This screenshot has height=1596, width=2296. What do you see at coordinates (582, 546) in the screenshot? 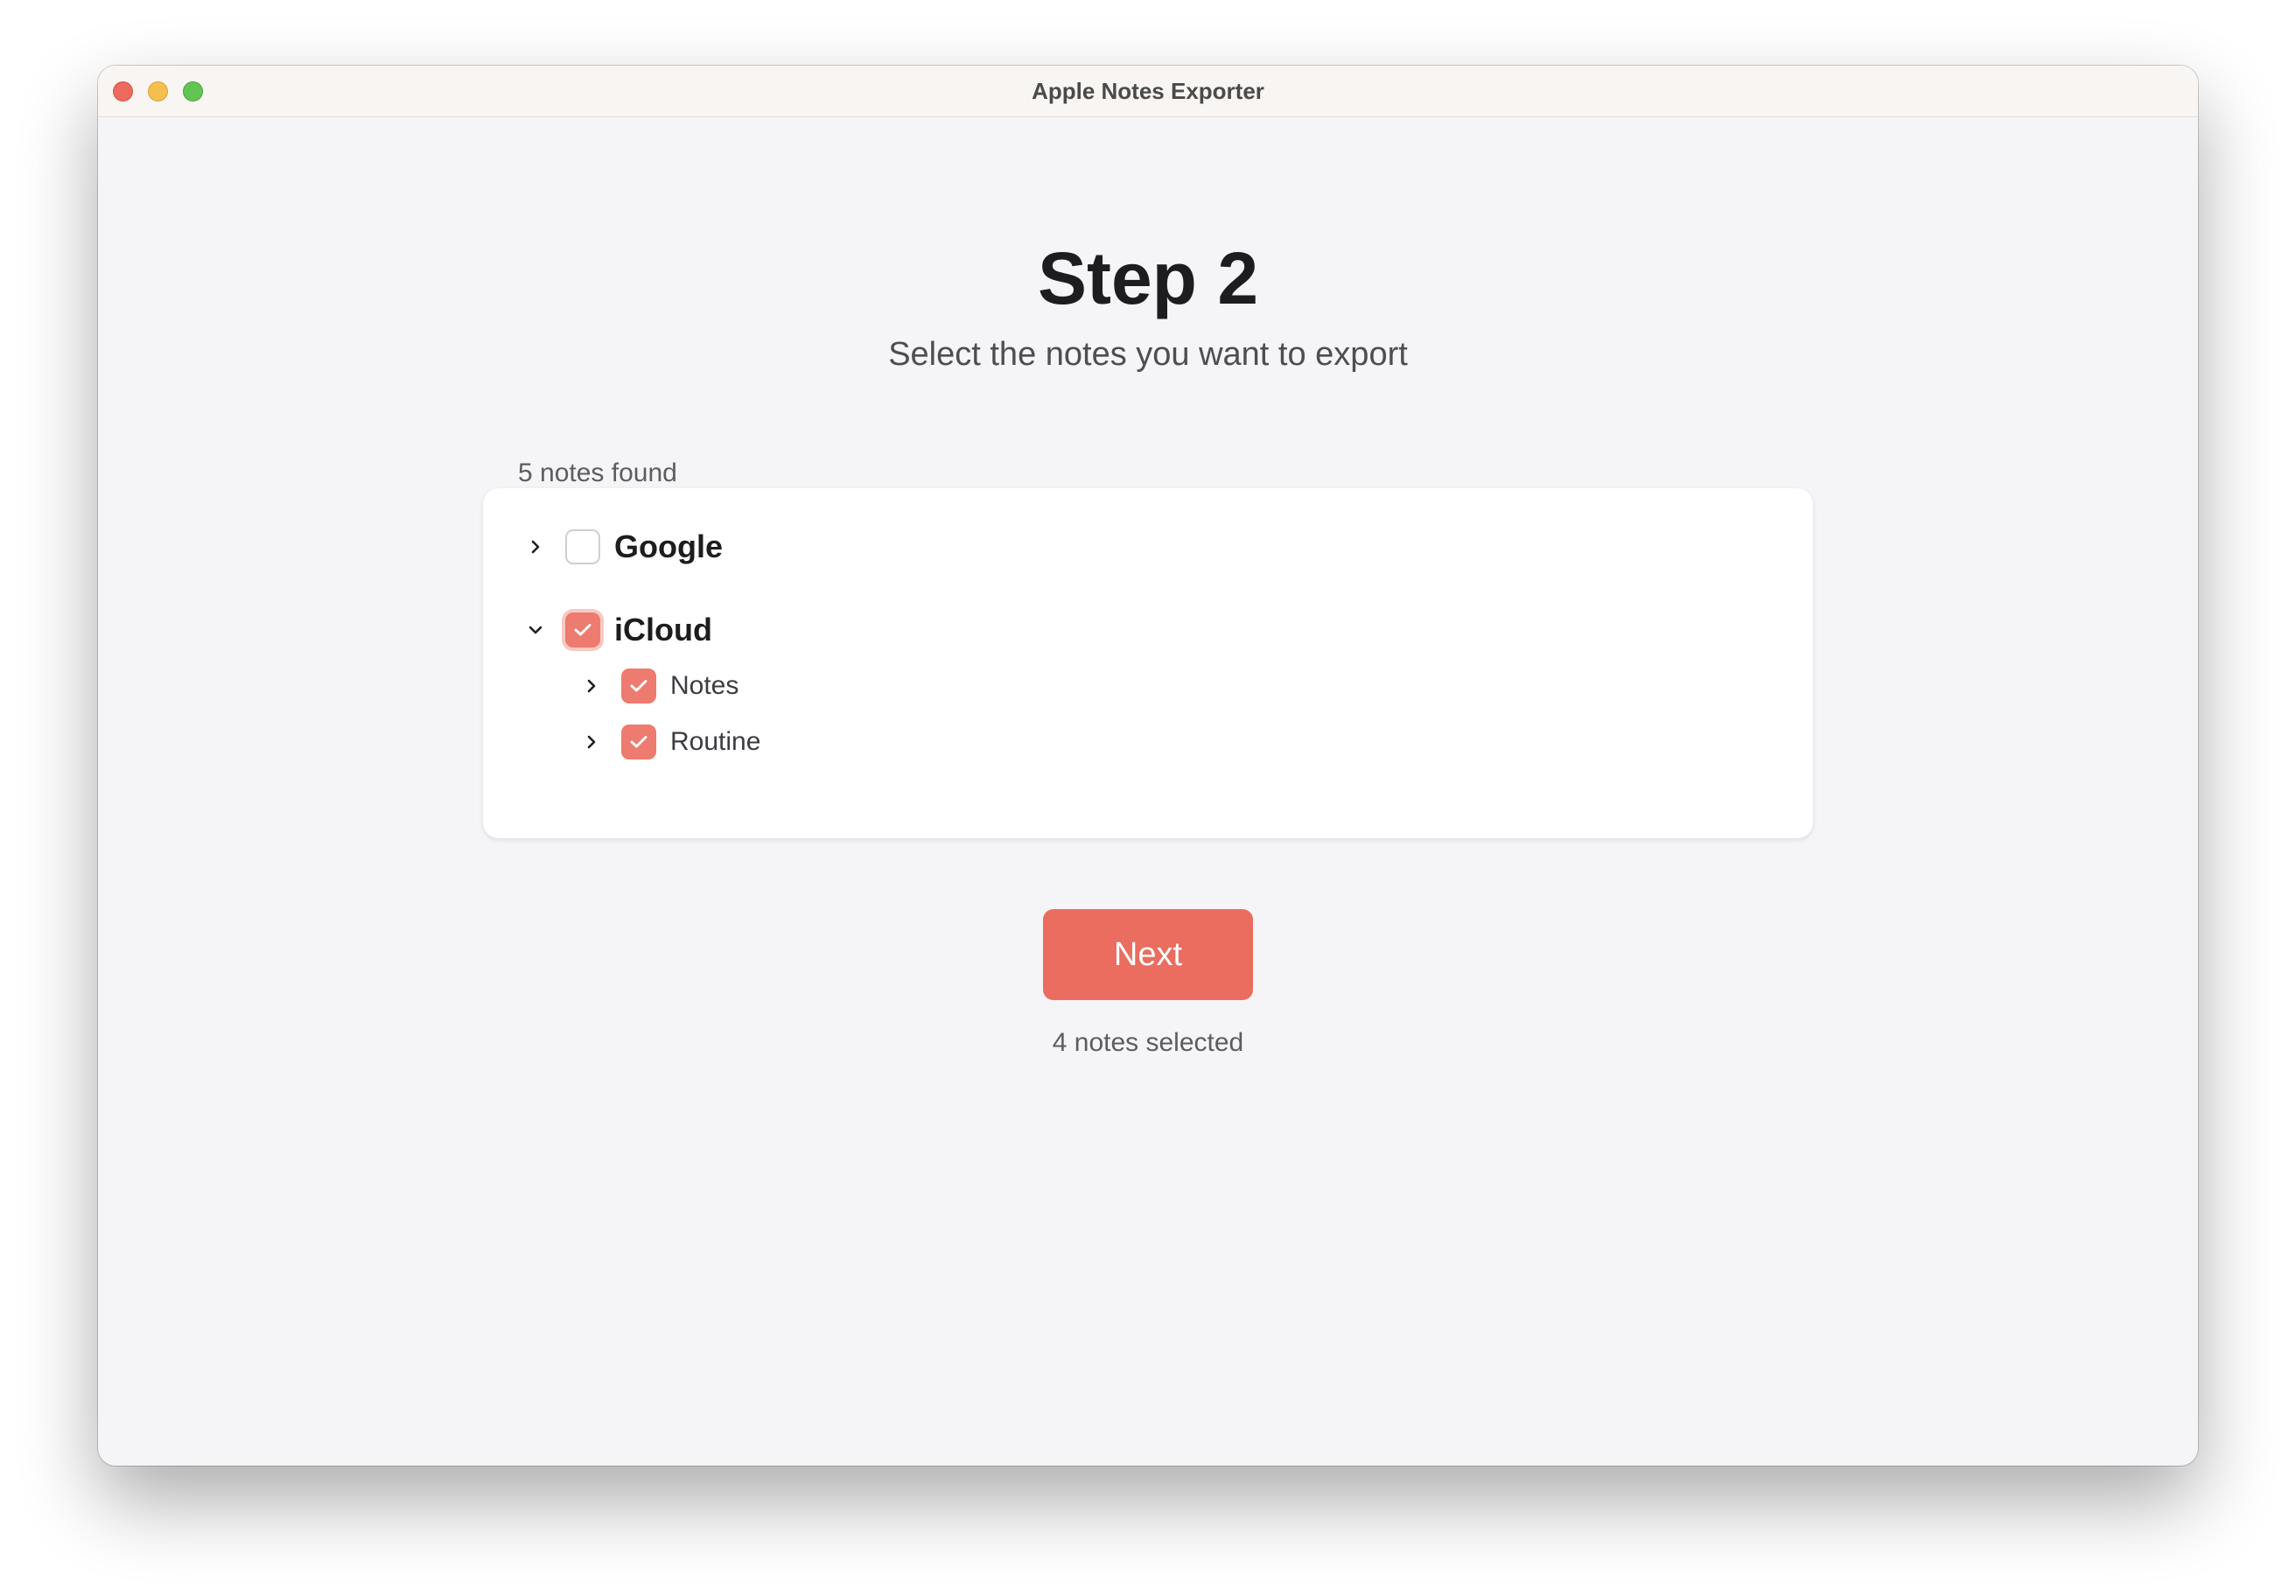
I see `google-checkbox` at bounding box center [582, 546].